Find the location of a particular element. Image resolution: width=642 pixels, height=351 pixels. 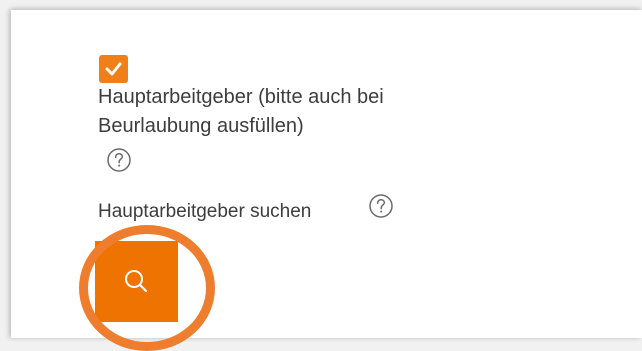

magnifier-icon is located at coordinates (136, 281).